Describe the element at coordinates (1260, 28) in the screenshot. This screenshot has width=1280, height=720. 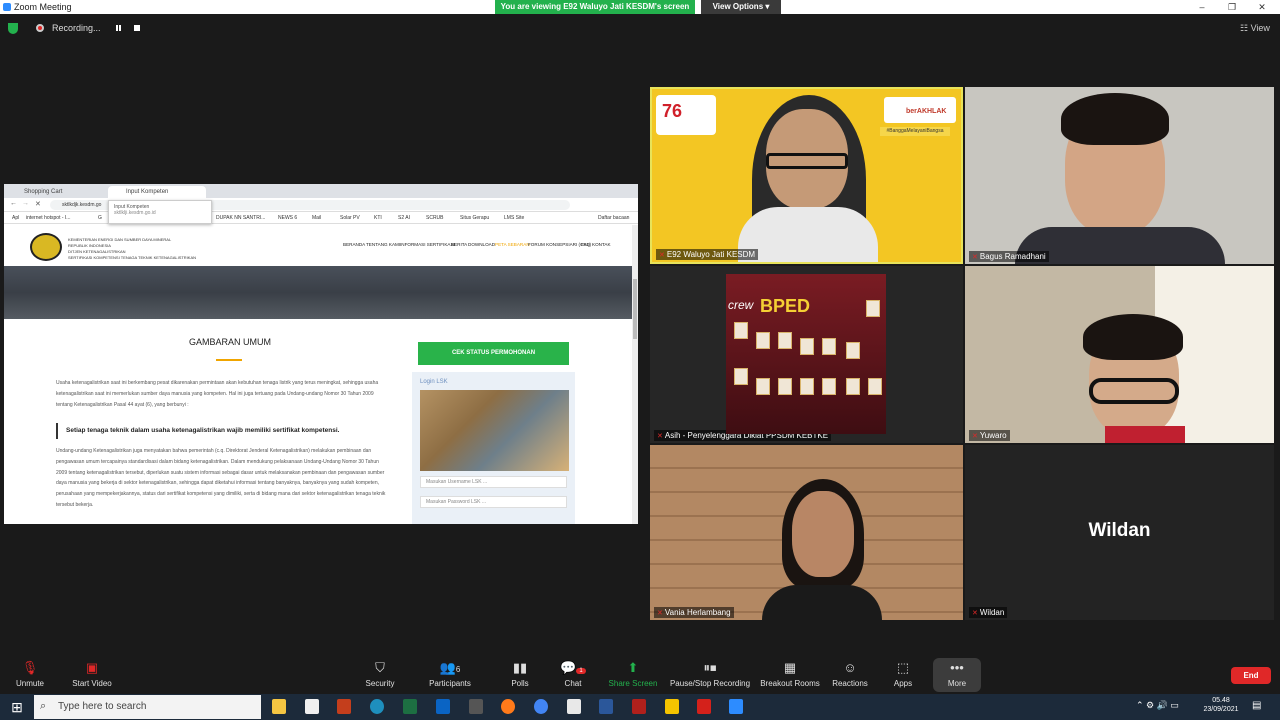
I see `view-label: View` at that location.